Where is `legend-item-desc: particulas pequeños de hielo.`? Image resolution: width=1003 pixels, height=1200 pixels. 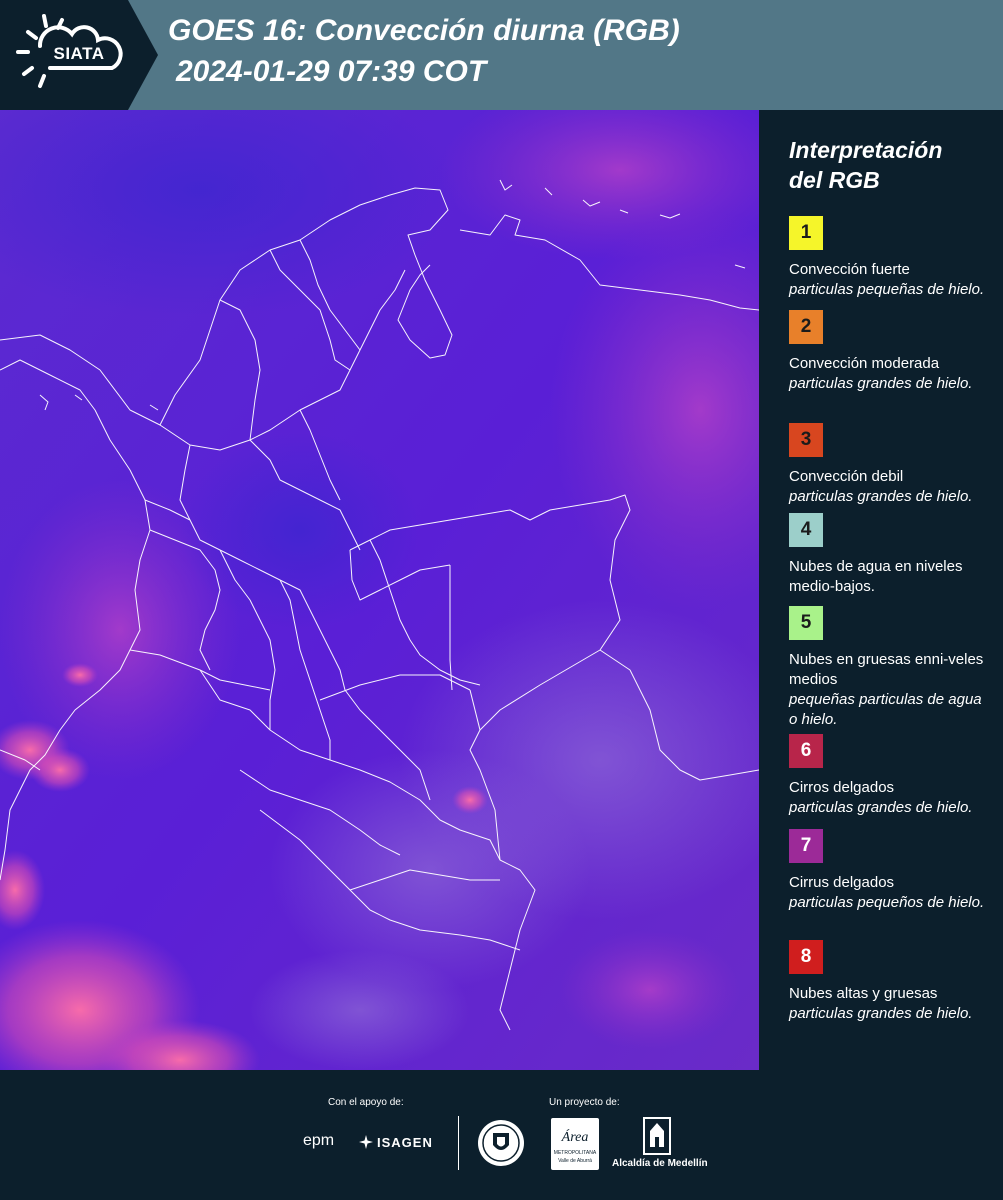 legend-item-desc: particulas pequeños de hielo. is located at coordinates (887, 902).